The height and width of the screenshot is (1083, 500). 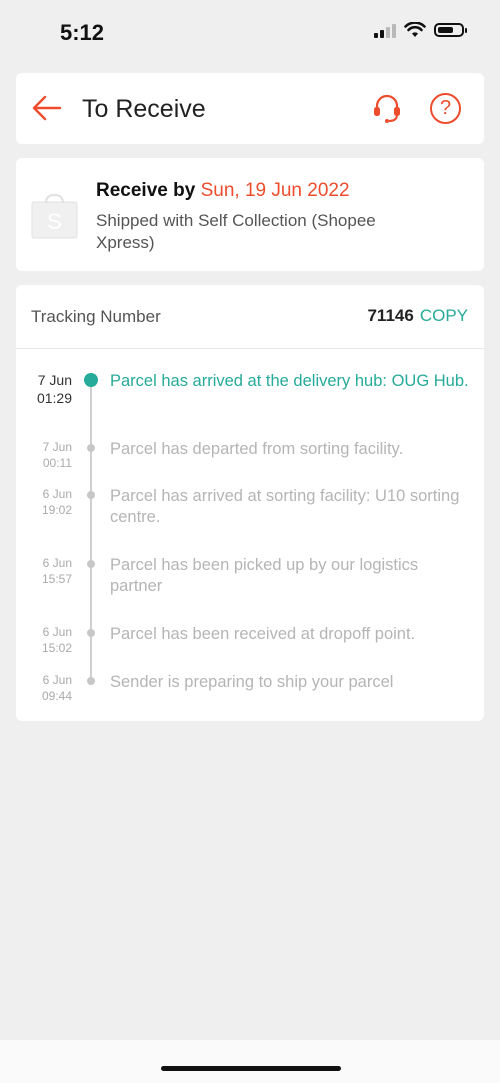 I want to click on event-datetime: 6 Jun 15:57, so click(x=44, y=571).